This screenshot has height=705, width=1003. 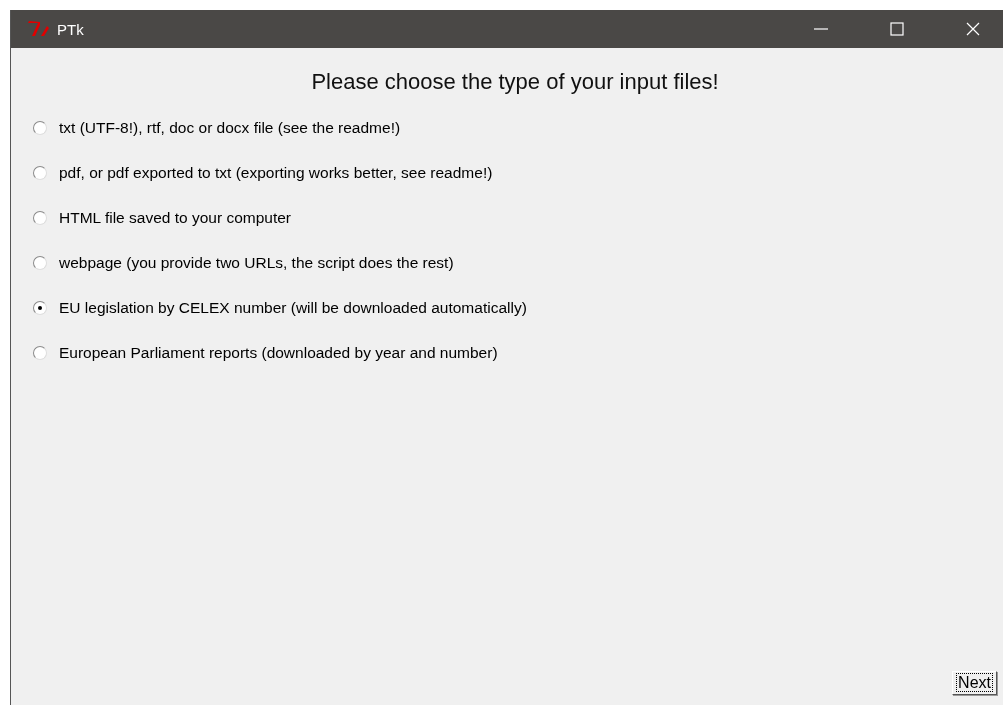 I want to click on option-label: European Parliament reports (downloaded by year and number), so click(x=278, y=352).